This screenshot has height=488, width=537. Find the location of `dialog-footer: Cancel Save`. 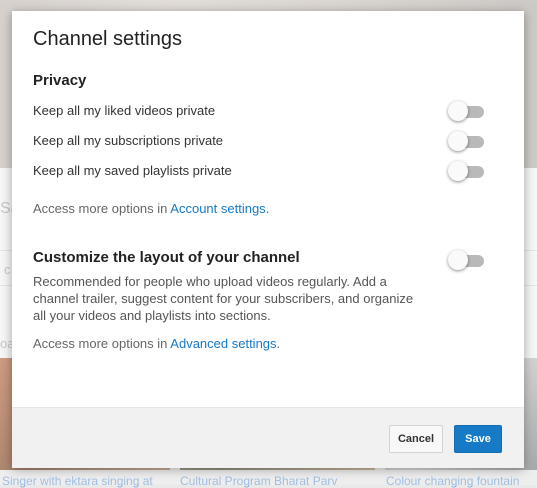

dialog-footer: Cancel Save is located at coordinates (268, 437).